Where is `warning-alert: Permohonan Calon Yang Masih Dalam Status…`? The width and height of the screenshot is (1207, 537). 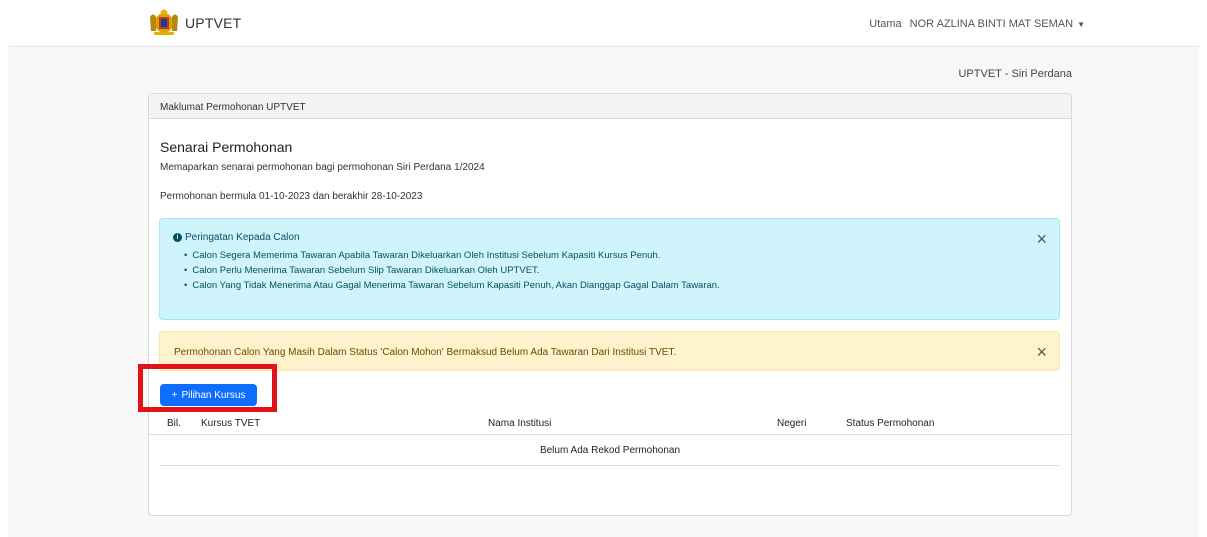 warning-alert: Permohonan Calon Yang Masih Dalam Status… is located at coordinates (609, 351).